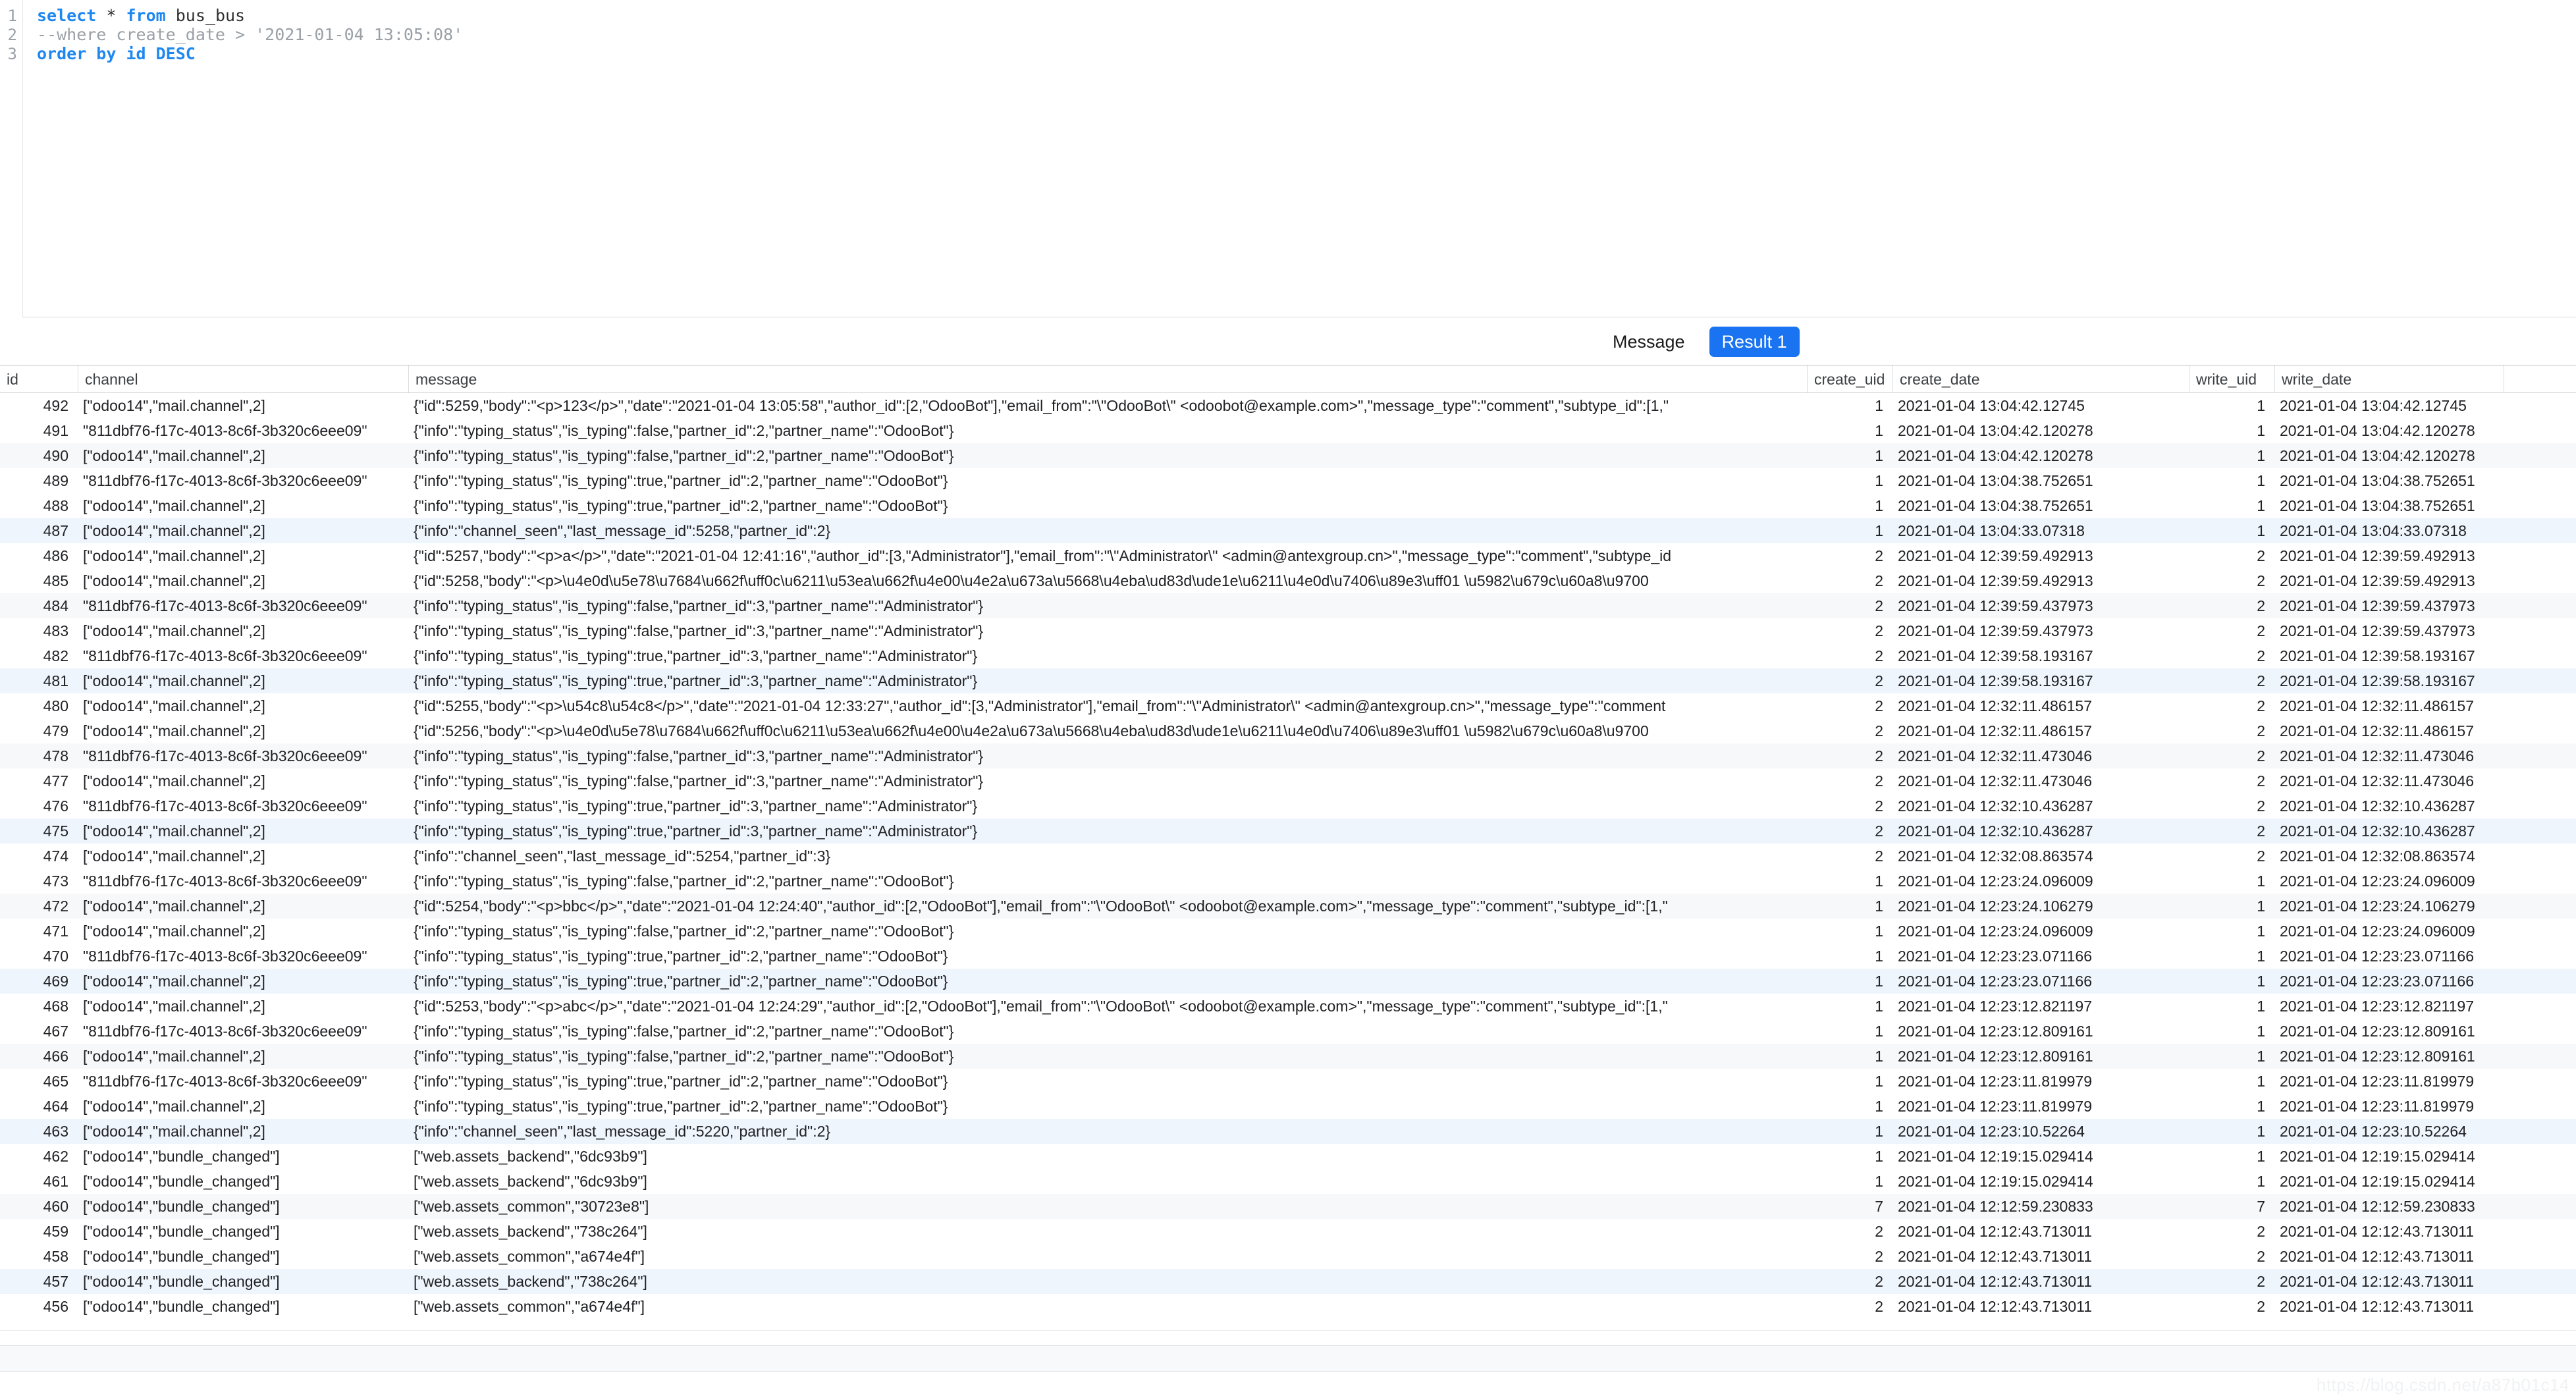 This screenshot has height=1396, width=2576. What do you see at coordinates (1107, 1206) in the screenshot?
I see `cell-message: ["web.assets_common","30723e8"]` at bounding box center [1107, 1206].